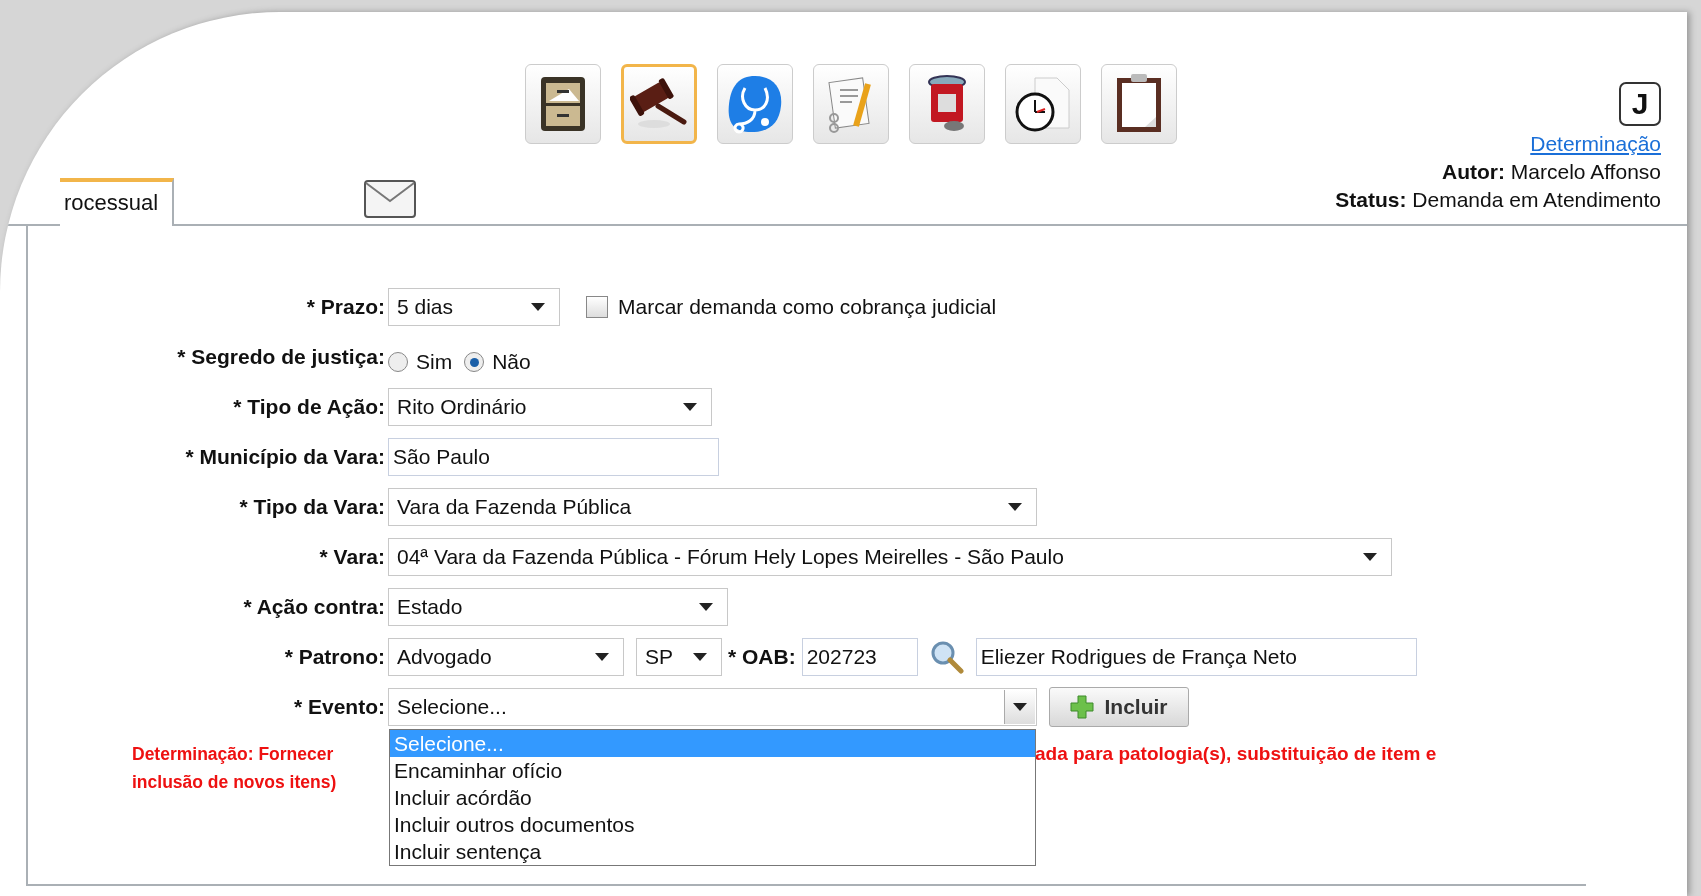 Image resolution: width=1701 pixels, height=896 pixels. Describe the element at coordinates (1236, 754) in the screenshot. I see `error-message: ada para patologia(s), substituição de item e` at that location.